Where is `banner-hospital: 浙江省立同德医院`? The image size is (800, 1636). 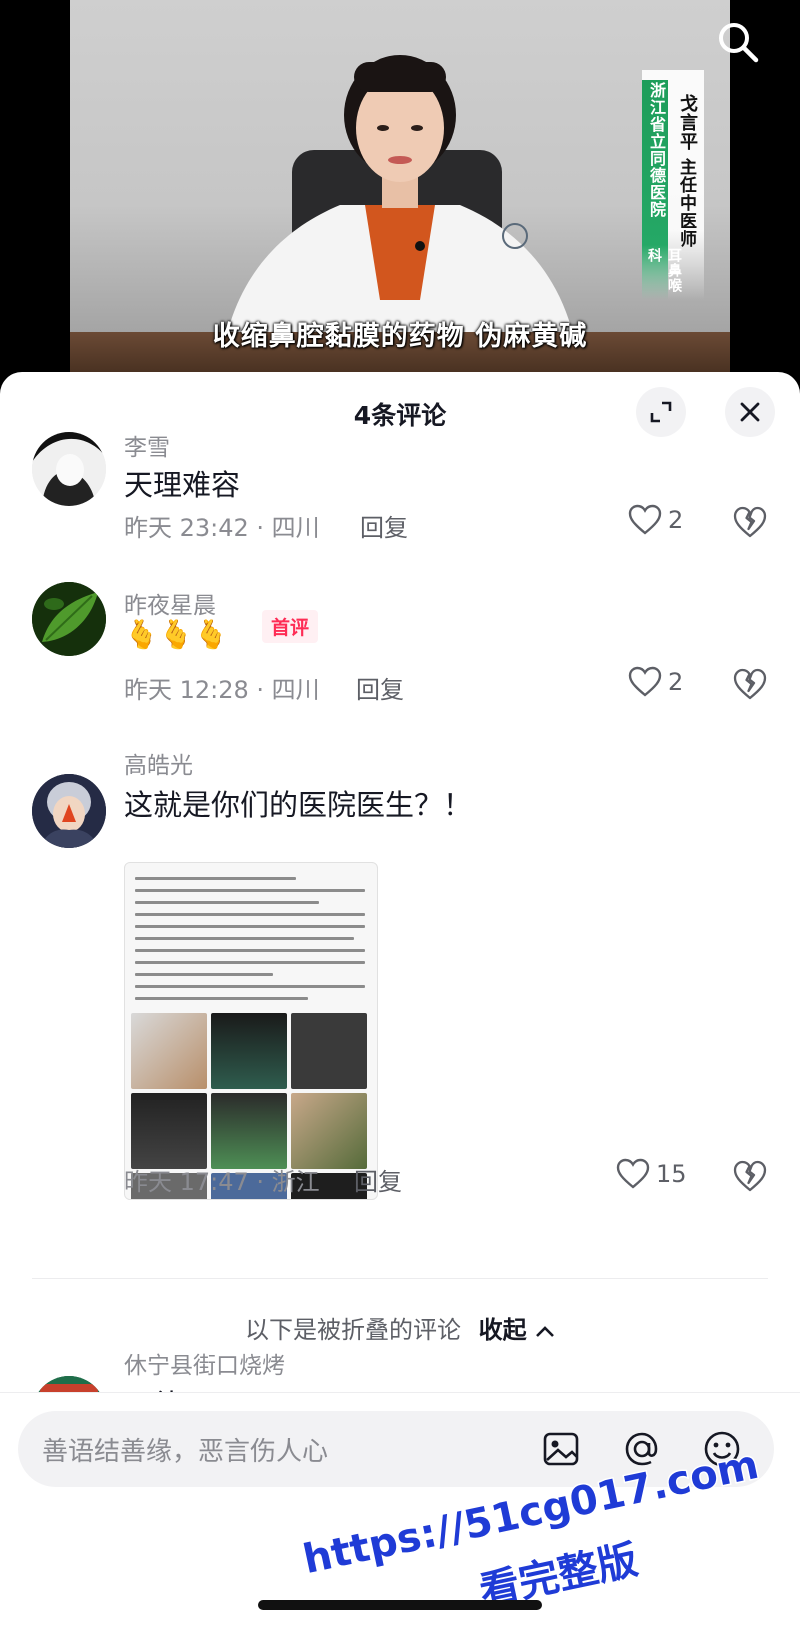
banner-hospital: 浙江省立同德医院 is located at coordinates (656, 150).